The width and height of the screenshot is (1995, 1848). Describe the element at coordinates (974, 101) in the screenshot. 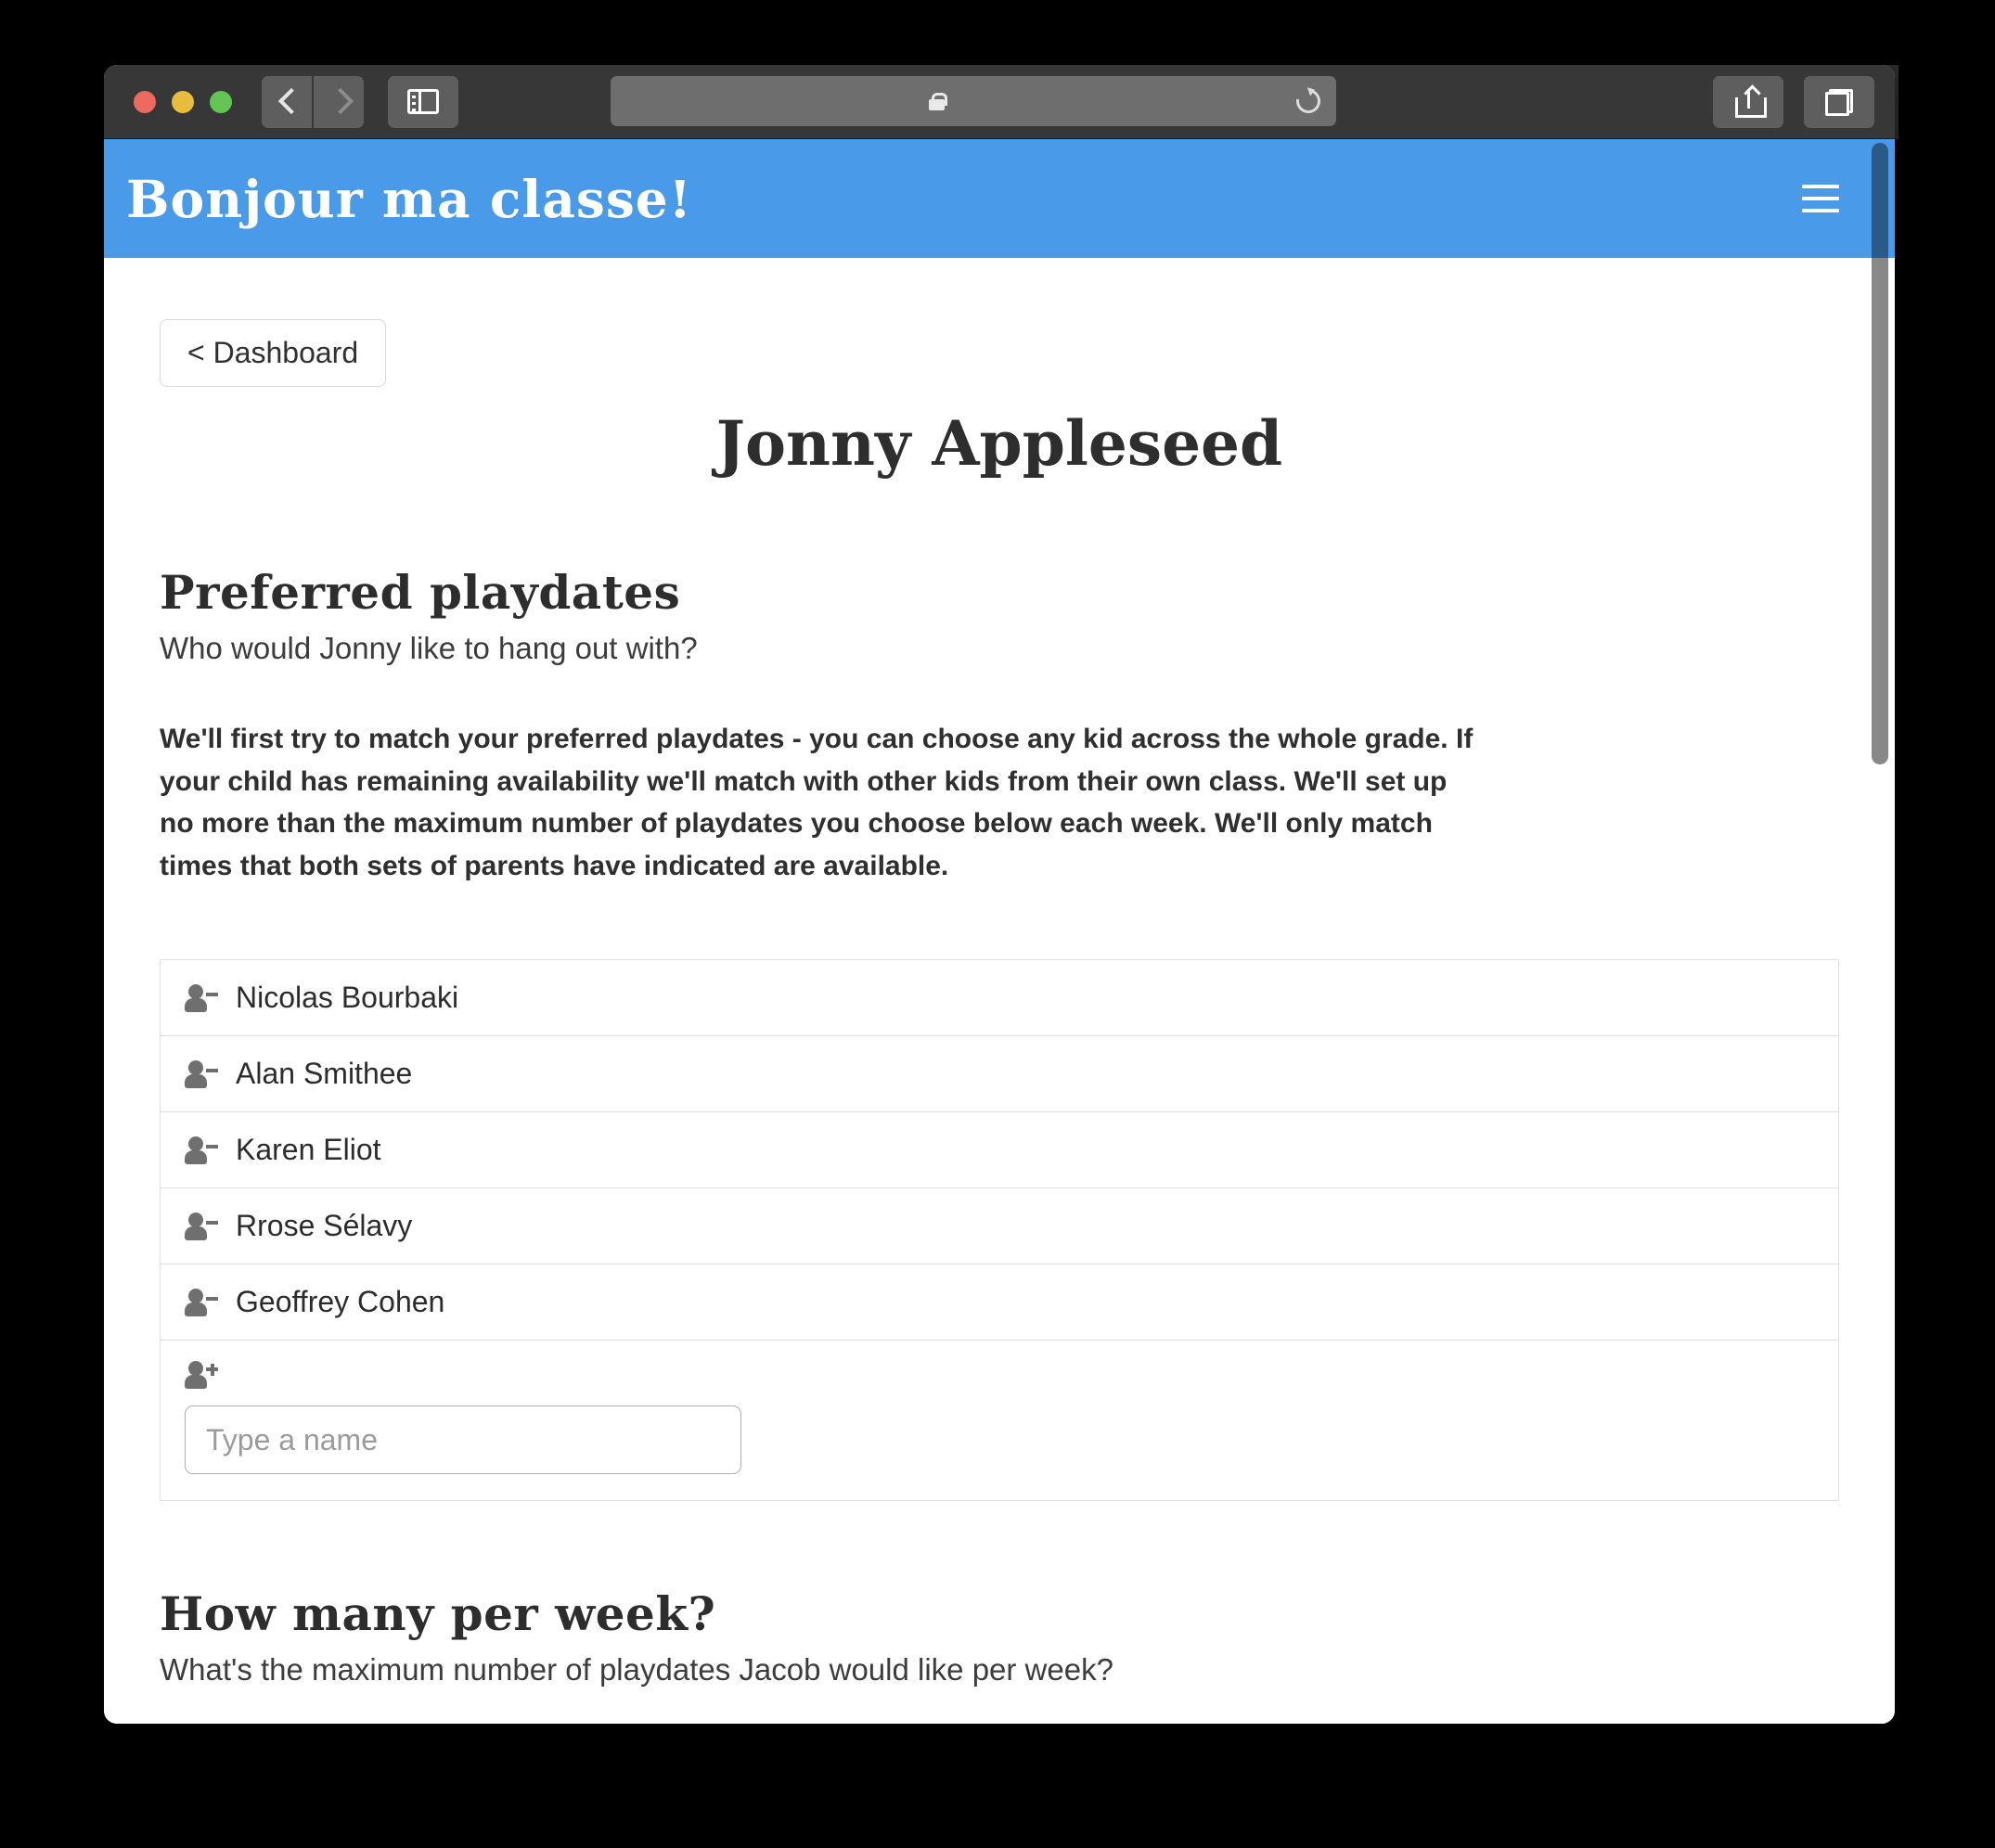

I see `address-bar` at that location.